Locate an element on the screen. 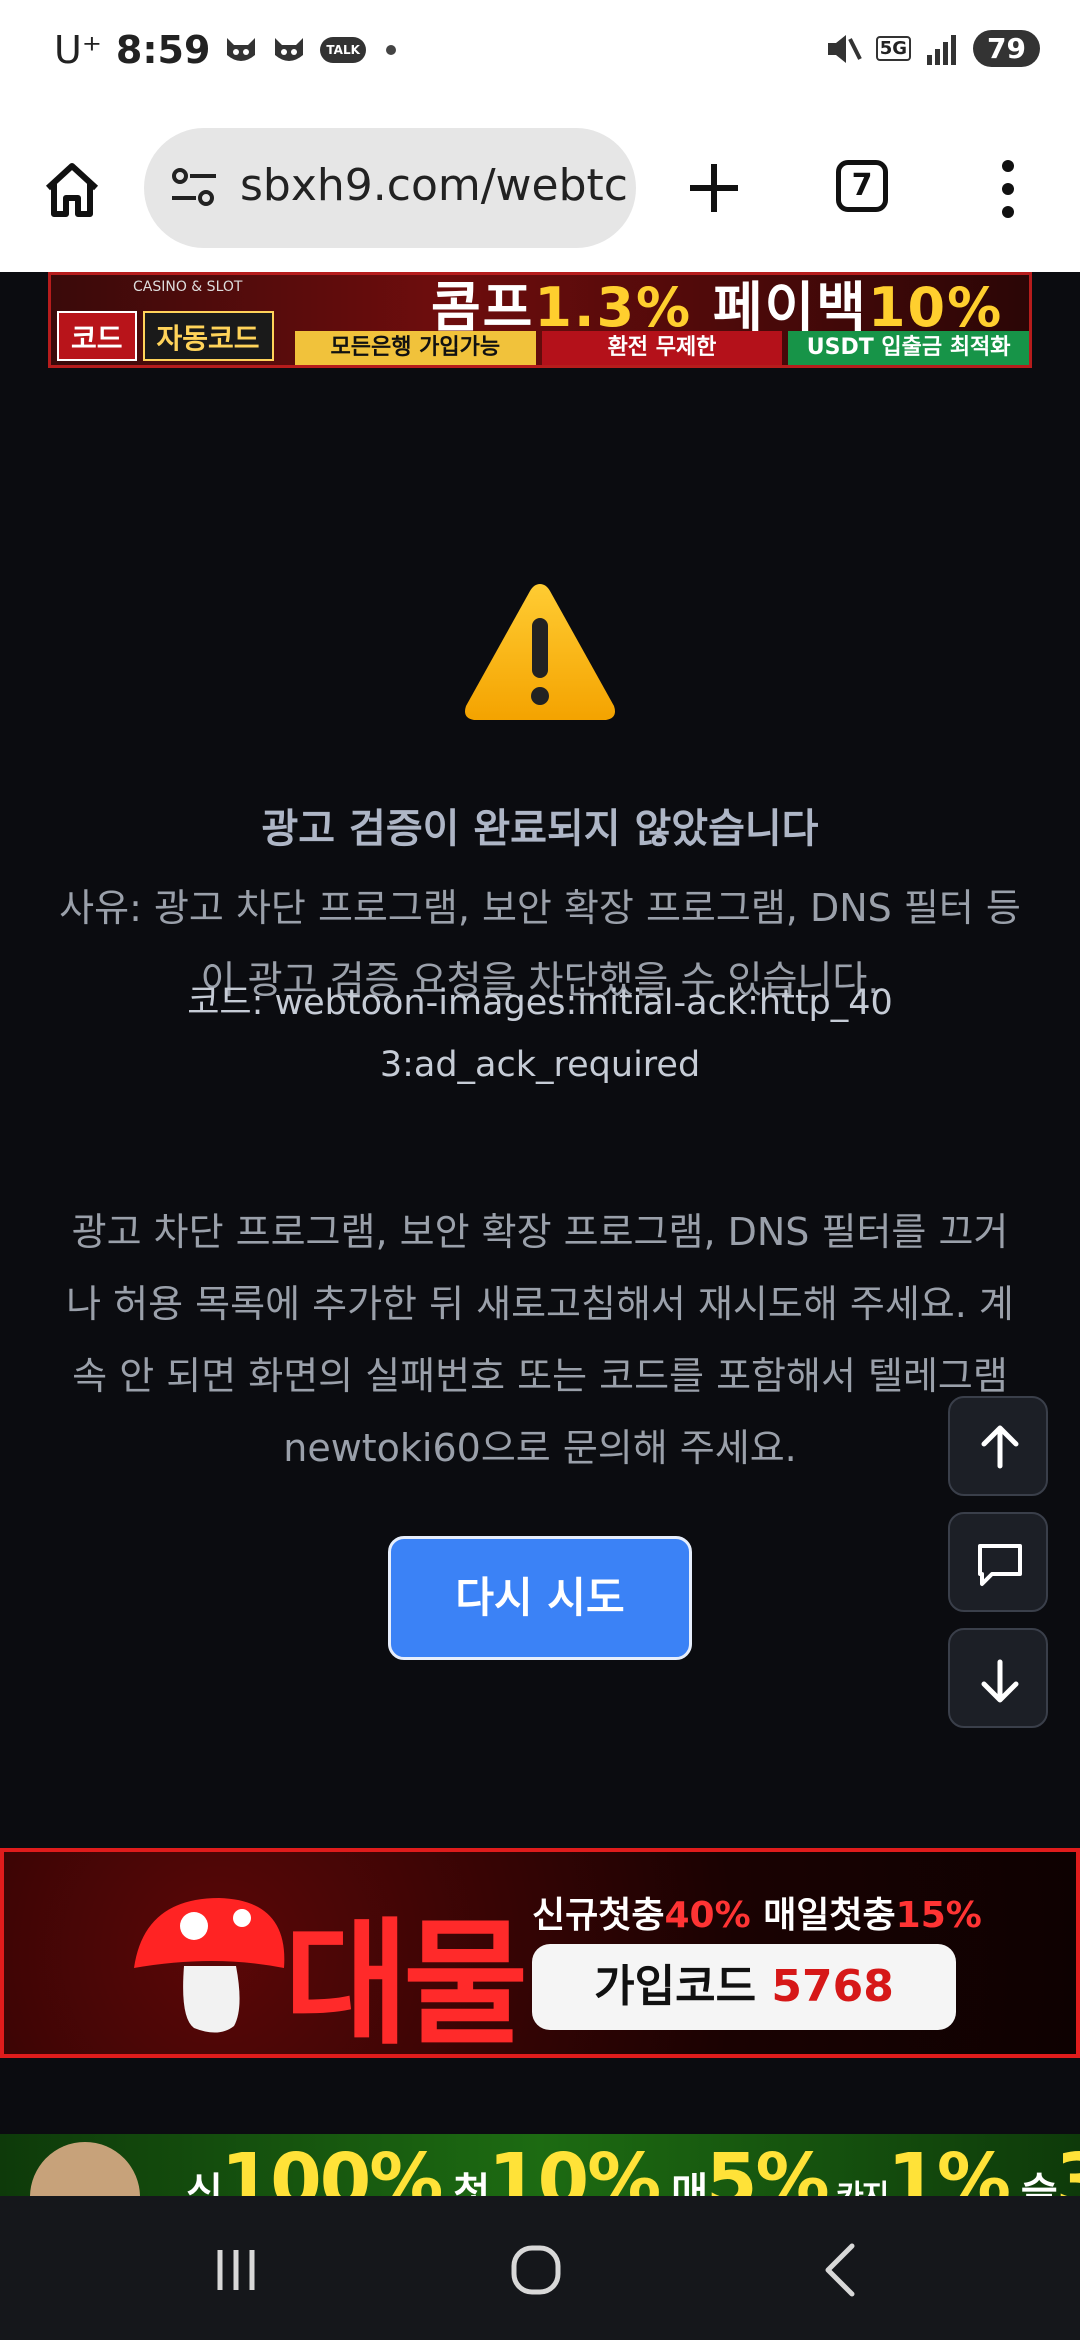 This screenshot has height=2340, width=1080. ad-headline-payback: 10% is located at coordinates (935, 307).